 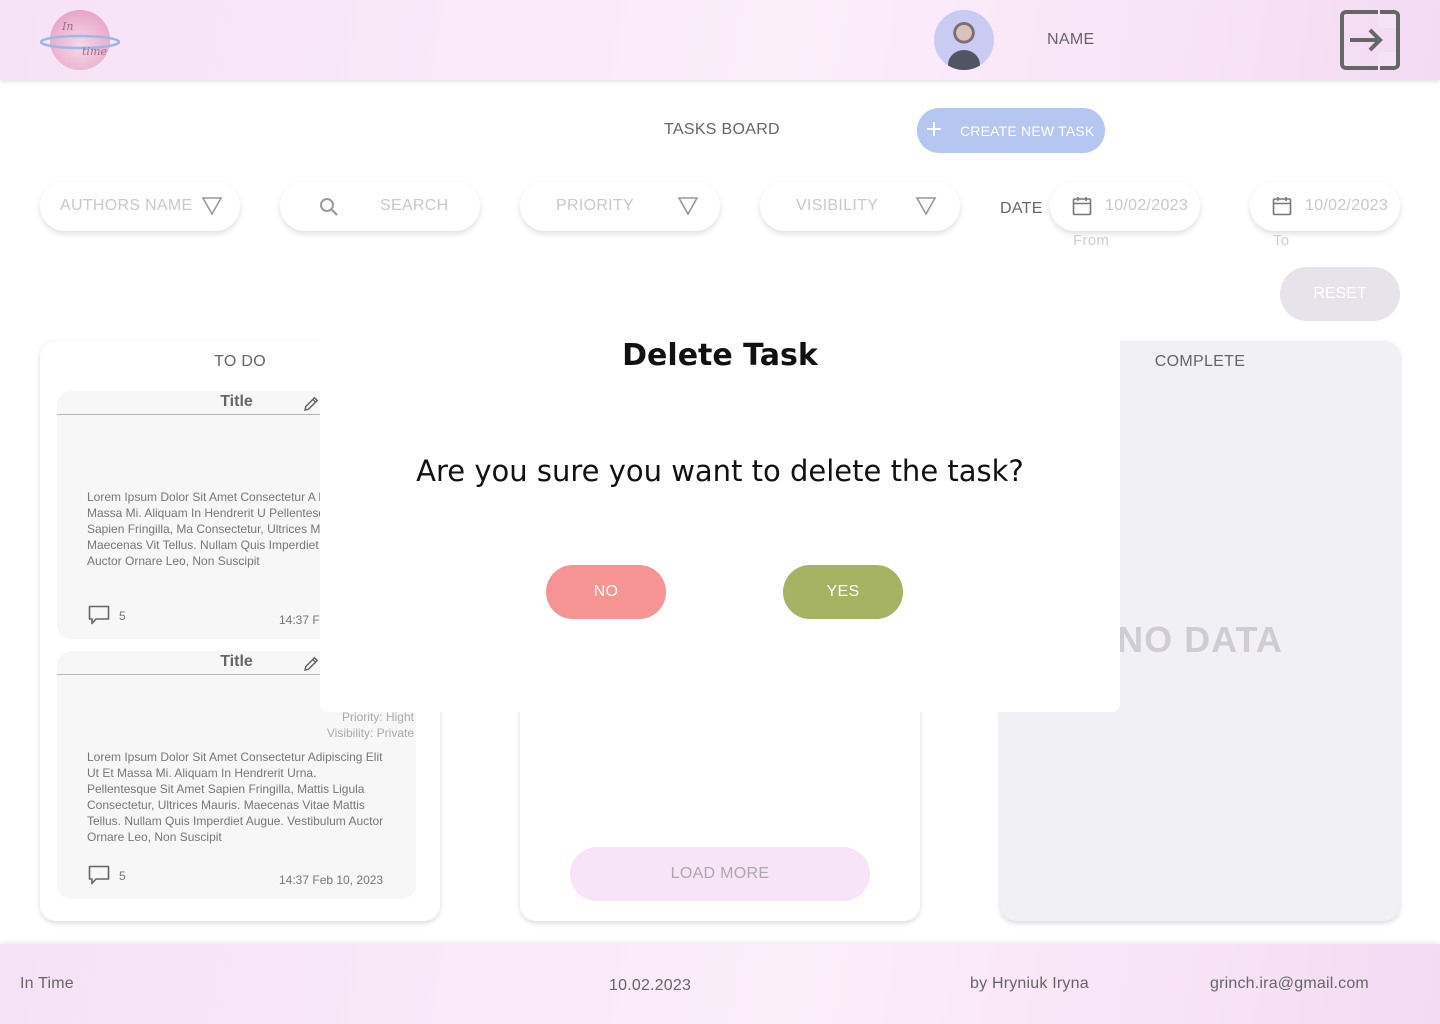 What do you see at coordinates (299, 620) in the screenshot?
I see `task-date: 14:37 F` at bounding box center [299, 620].